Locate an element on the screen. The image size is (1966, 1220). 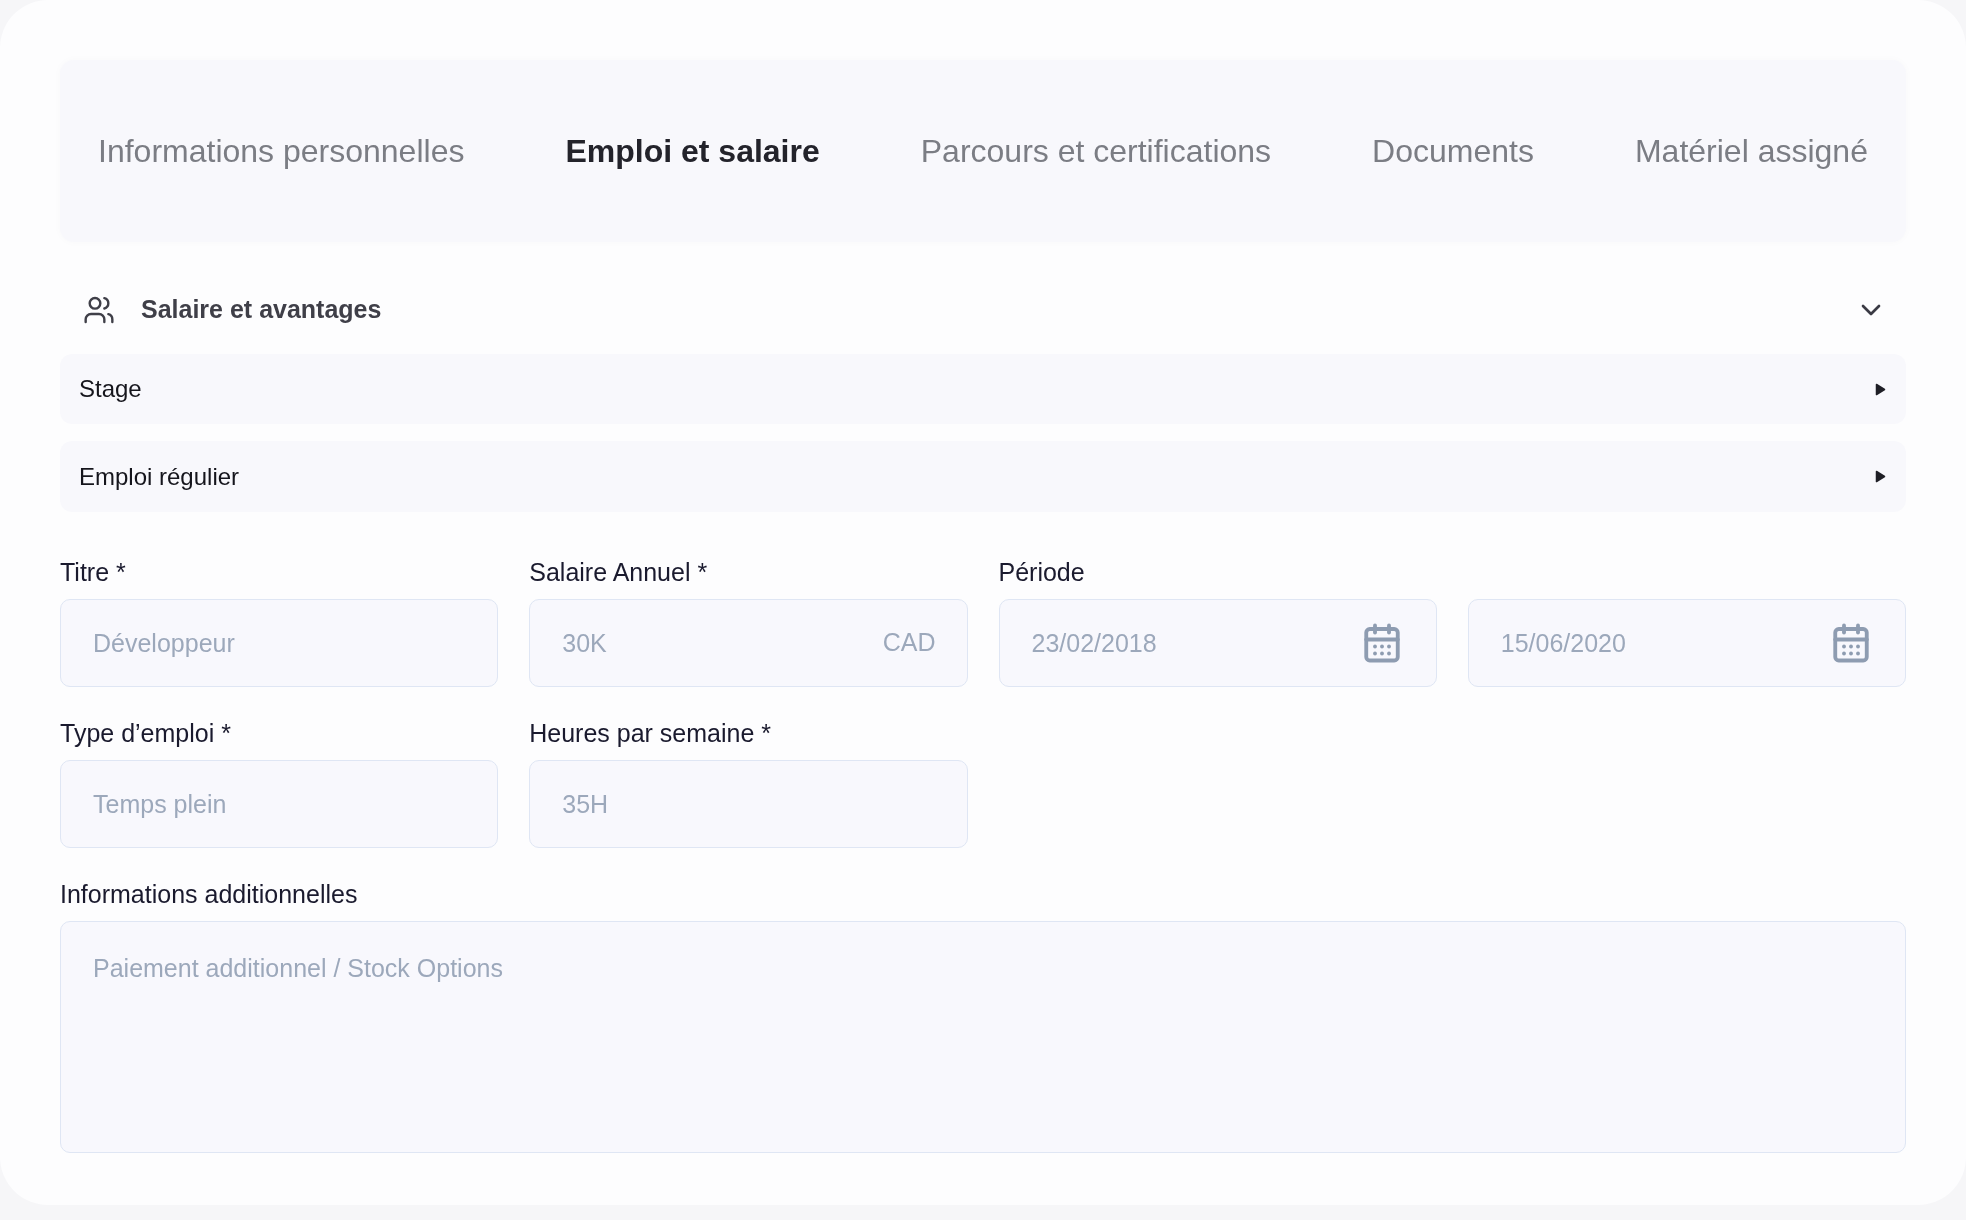
tab: Matériel assigné is located at coordinates (1751, 151).